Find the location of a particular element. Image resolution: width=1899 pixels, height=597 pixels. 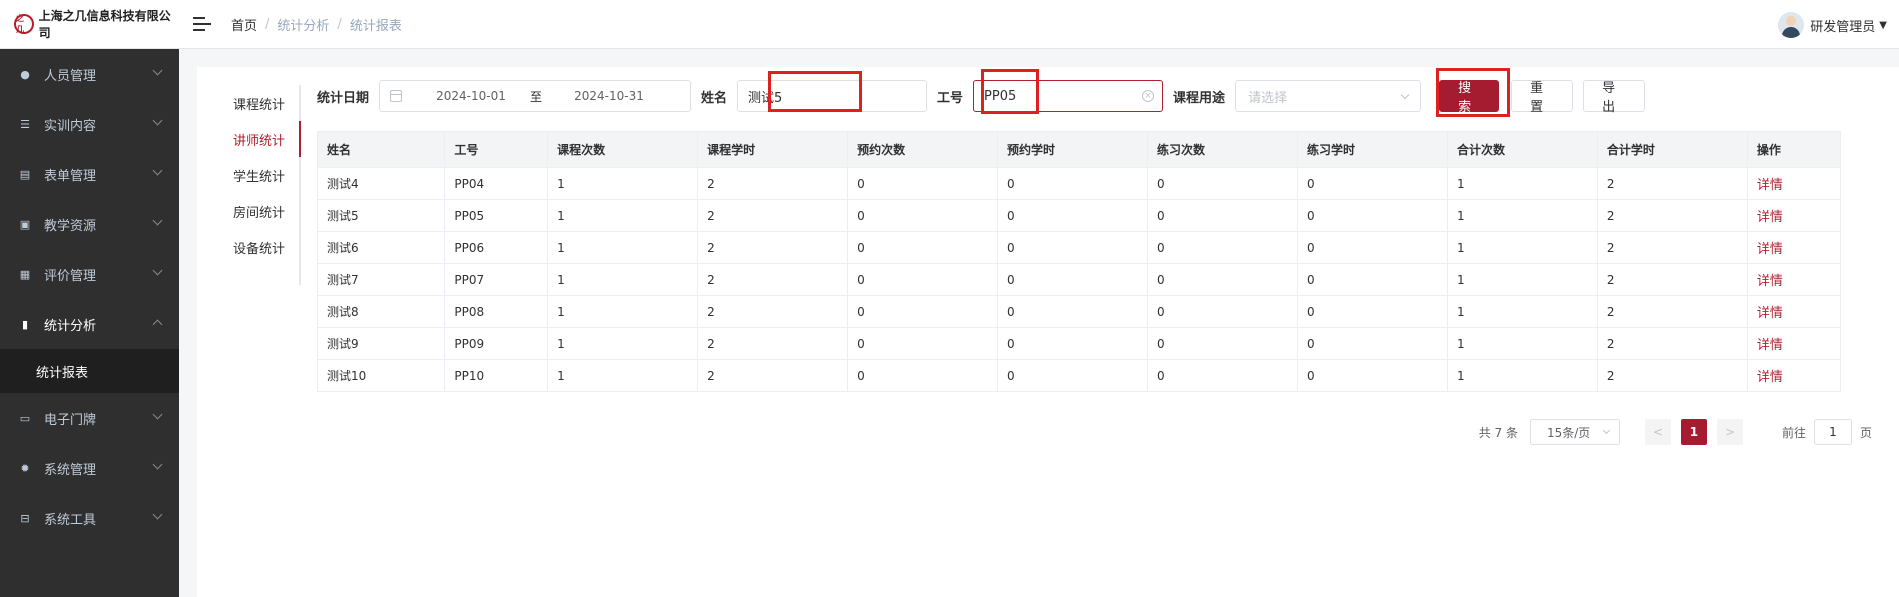

id-input: PP05 × is located at coordinates (1068, 96).